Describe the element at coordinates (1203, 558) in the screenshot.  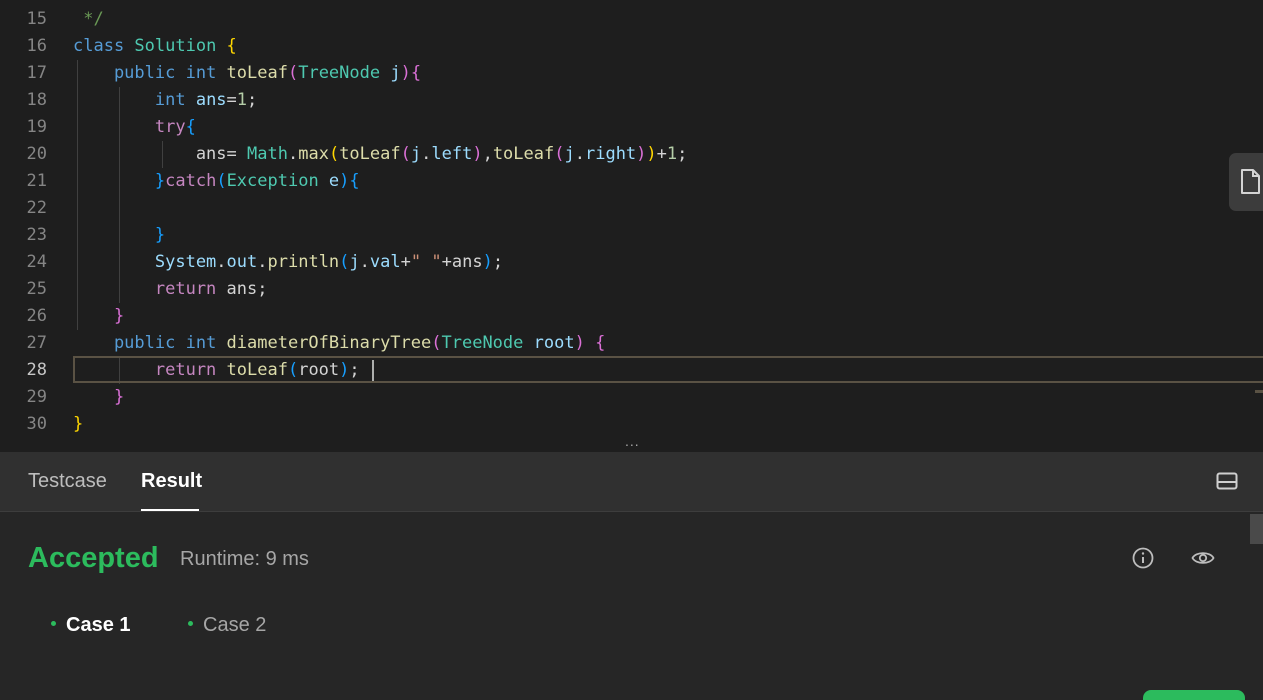
I see `eye-icon` at that location.